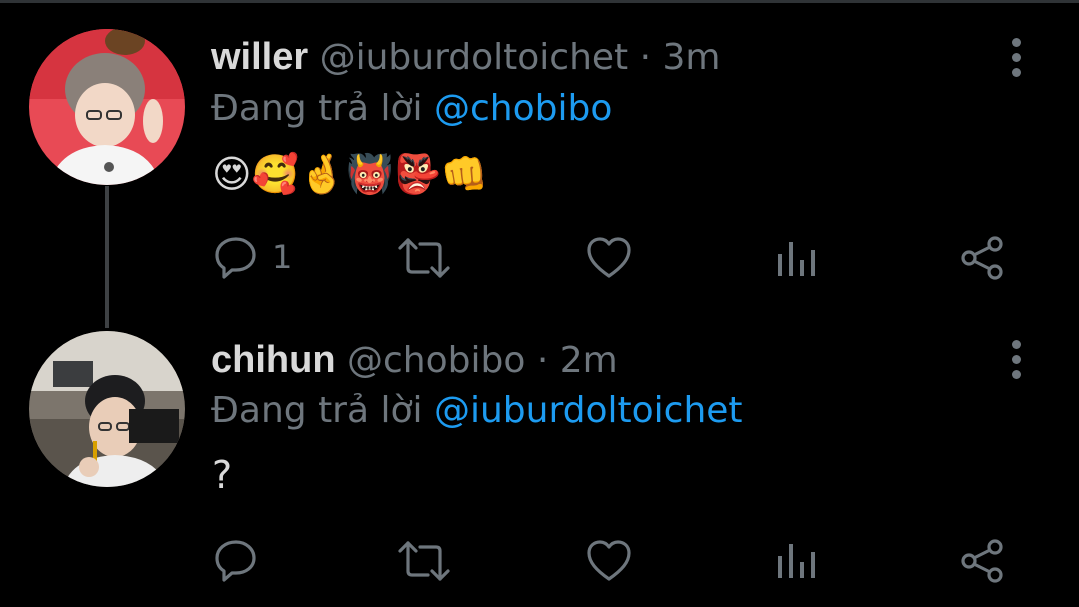 The image size is (1079, 607). What do you see at coordinates (350, 174) in the screenshot?
I see `tweet-body: 😍🥰🤞👹👺👊` at bounding box center [350, 174].